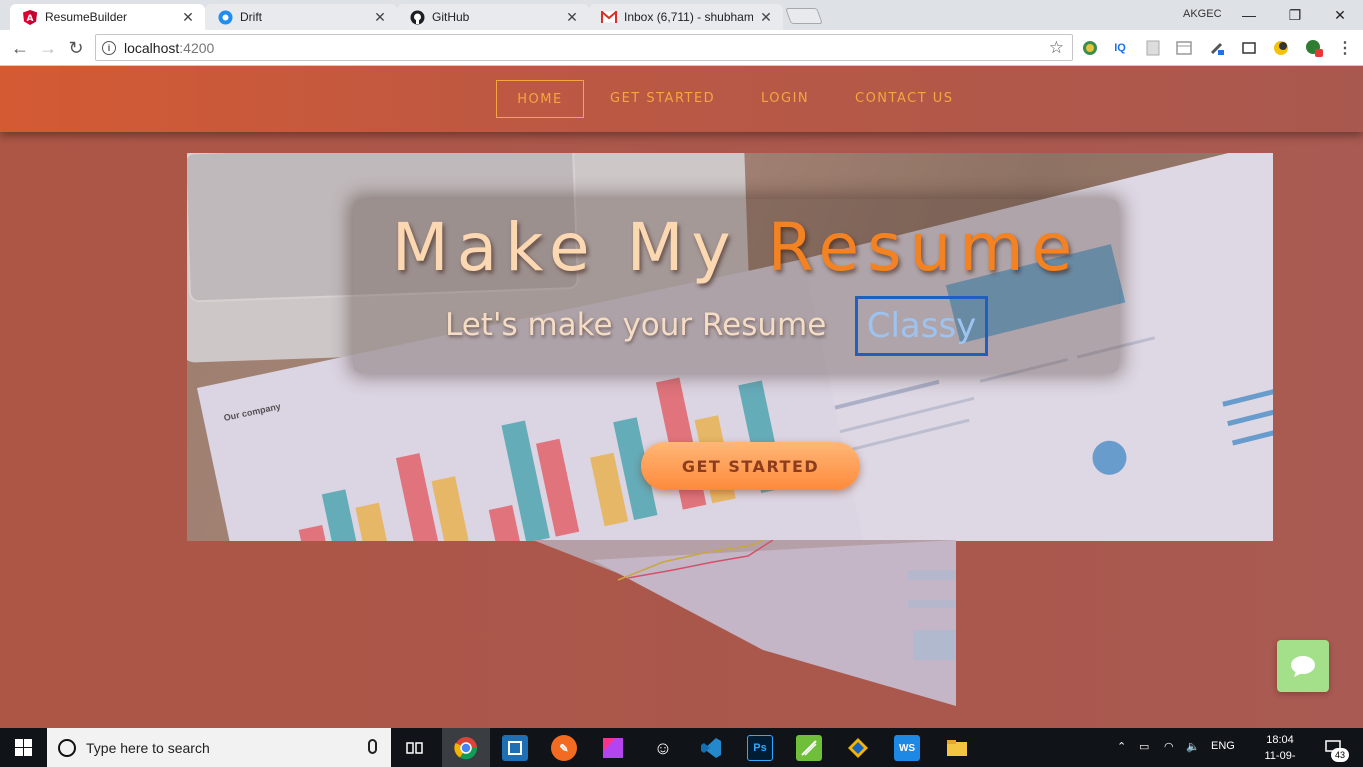  What do you see at coordinates (1340, 15) in the screenshot?
I see `window-close-icon: ✕` at bounding box center [1340, 15].